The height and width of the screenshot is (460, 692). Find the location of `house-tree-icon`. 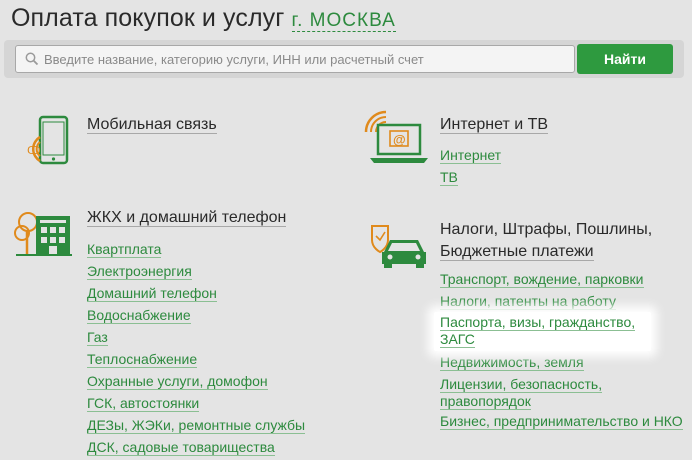

house-tree-icon is located at coordinates (43, 234).